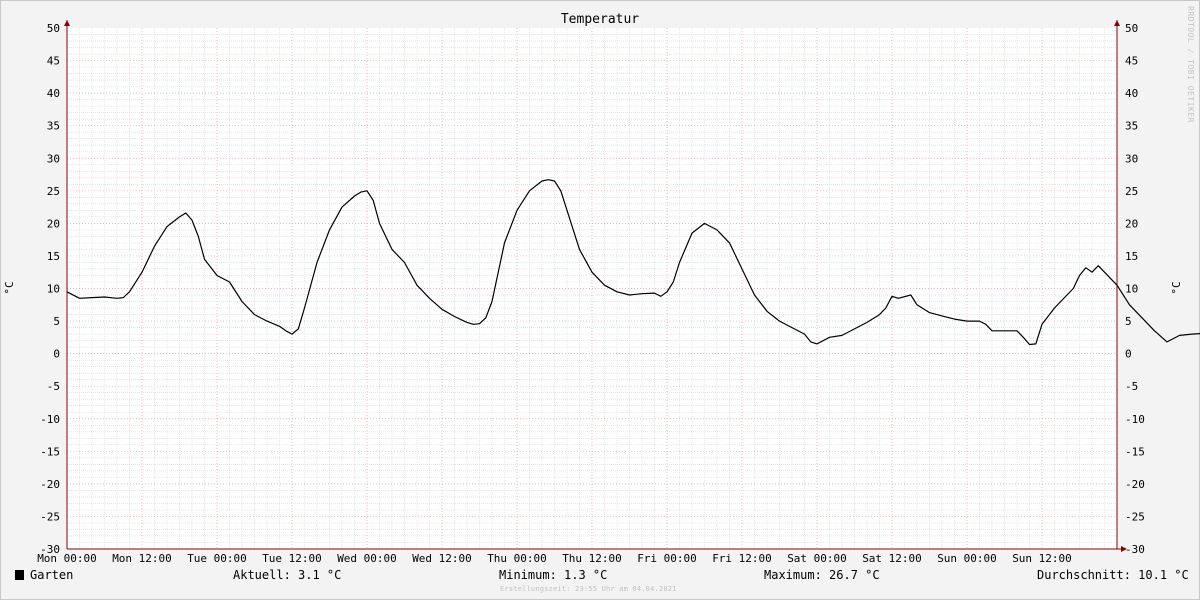 The image size is (1200, 600). What do you see at coordinates (292, 558) in the screenshot?
I see `x-tick-label: Tue 12:00` at bounding box center [292, 558].